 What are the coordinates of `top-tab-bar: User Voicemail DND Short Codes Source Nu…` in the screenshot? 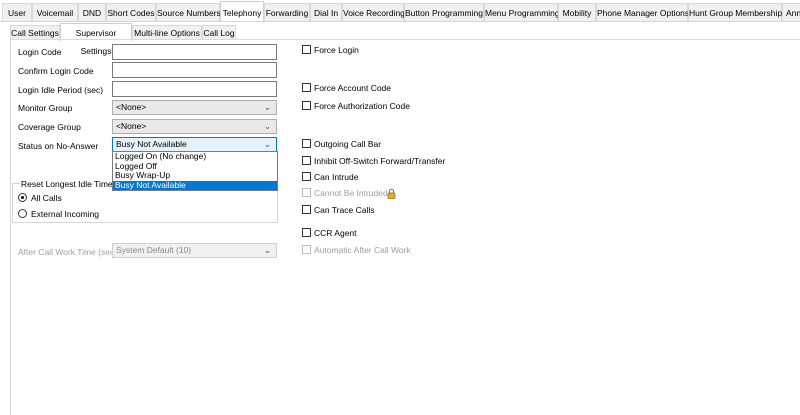 It's located at (400, 11).